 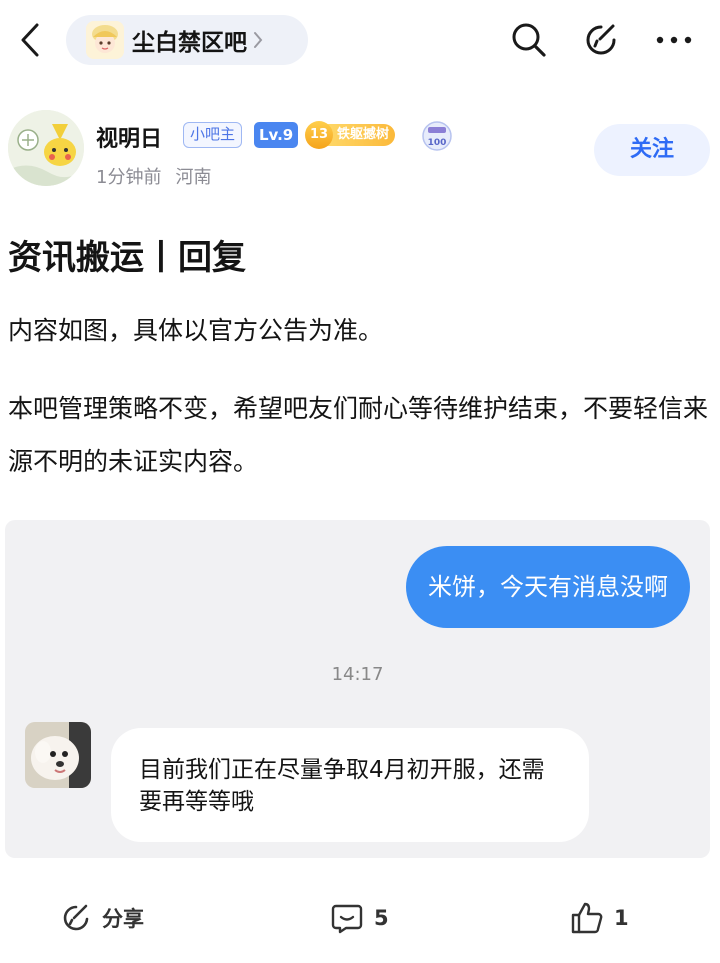 I want to click on like-button: 1, so click(x=599, y=918).